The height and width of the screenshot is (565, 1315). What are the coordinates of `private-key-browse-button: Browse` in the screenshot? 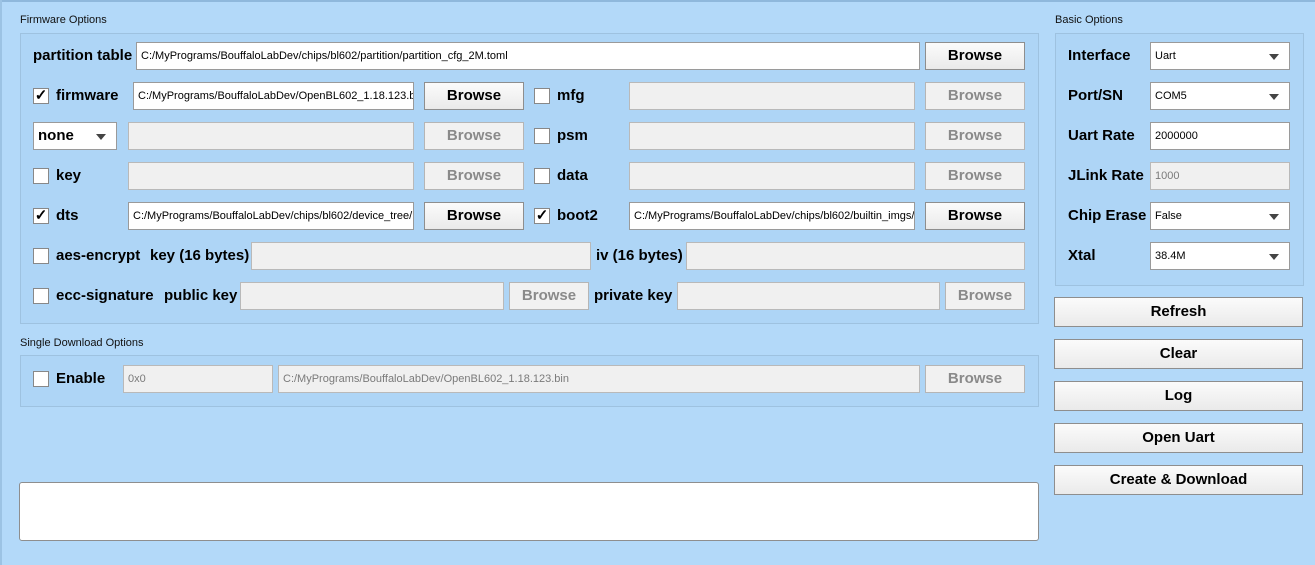 It's located at (985, 296).